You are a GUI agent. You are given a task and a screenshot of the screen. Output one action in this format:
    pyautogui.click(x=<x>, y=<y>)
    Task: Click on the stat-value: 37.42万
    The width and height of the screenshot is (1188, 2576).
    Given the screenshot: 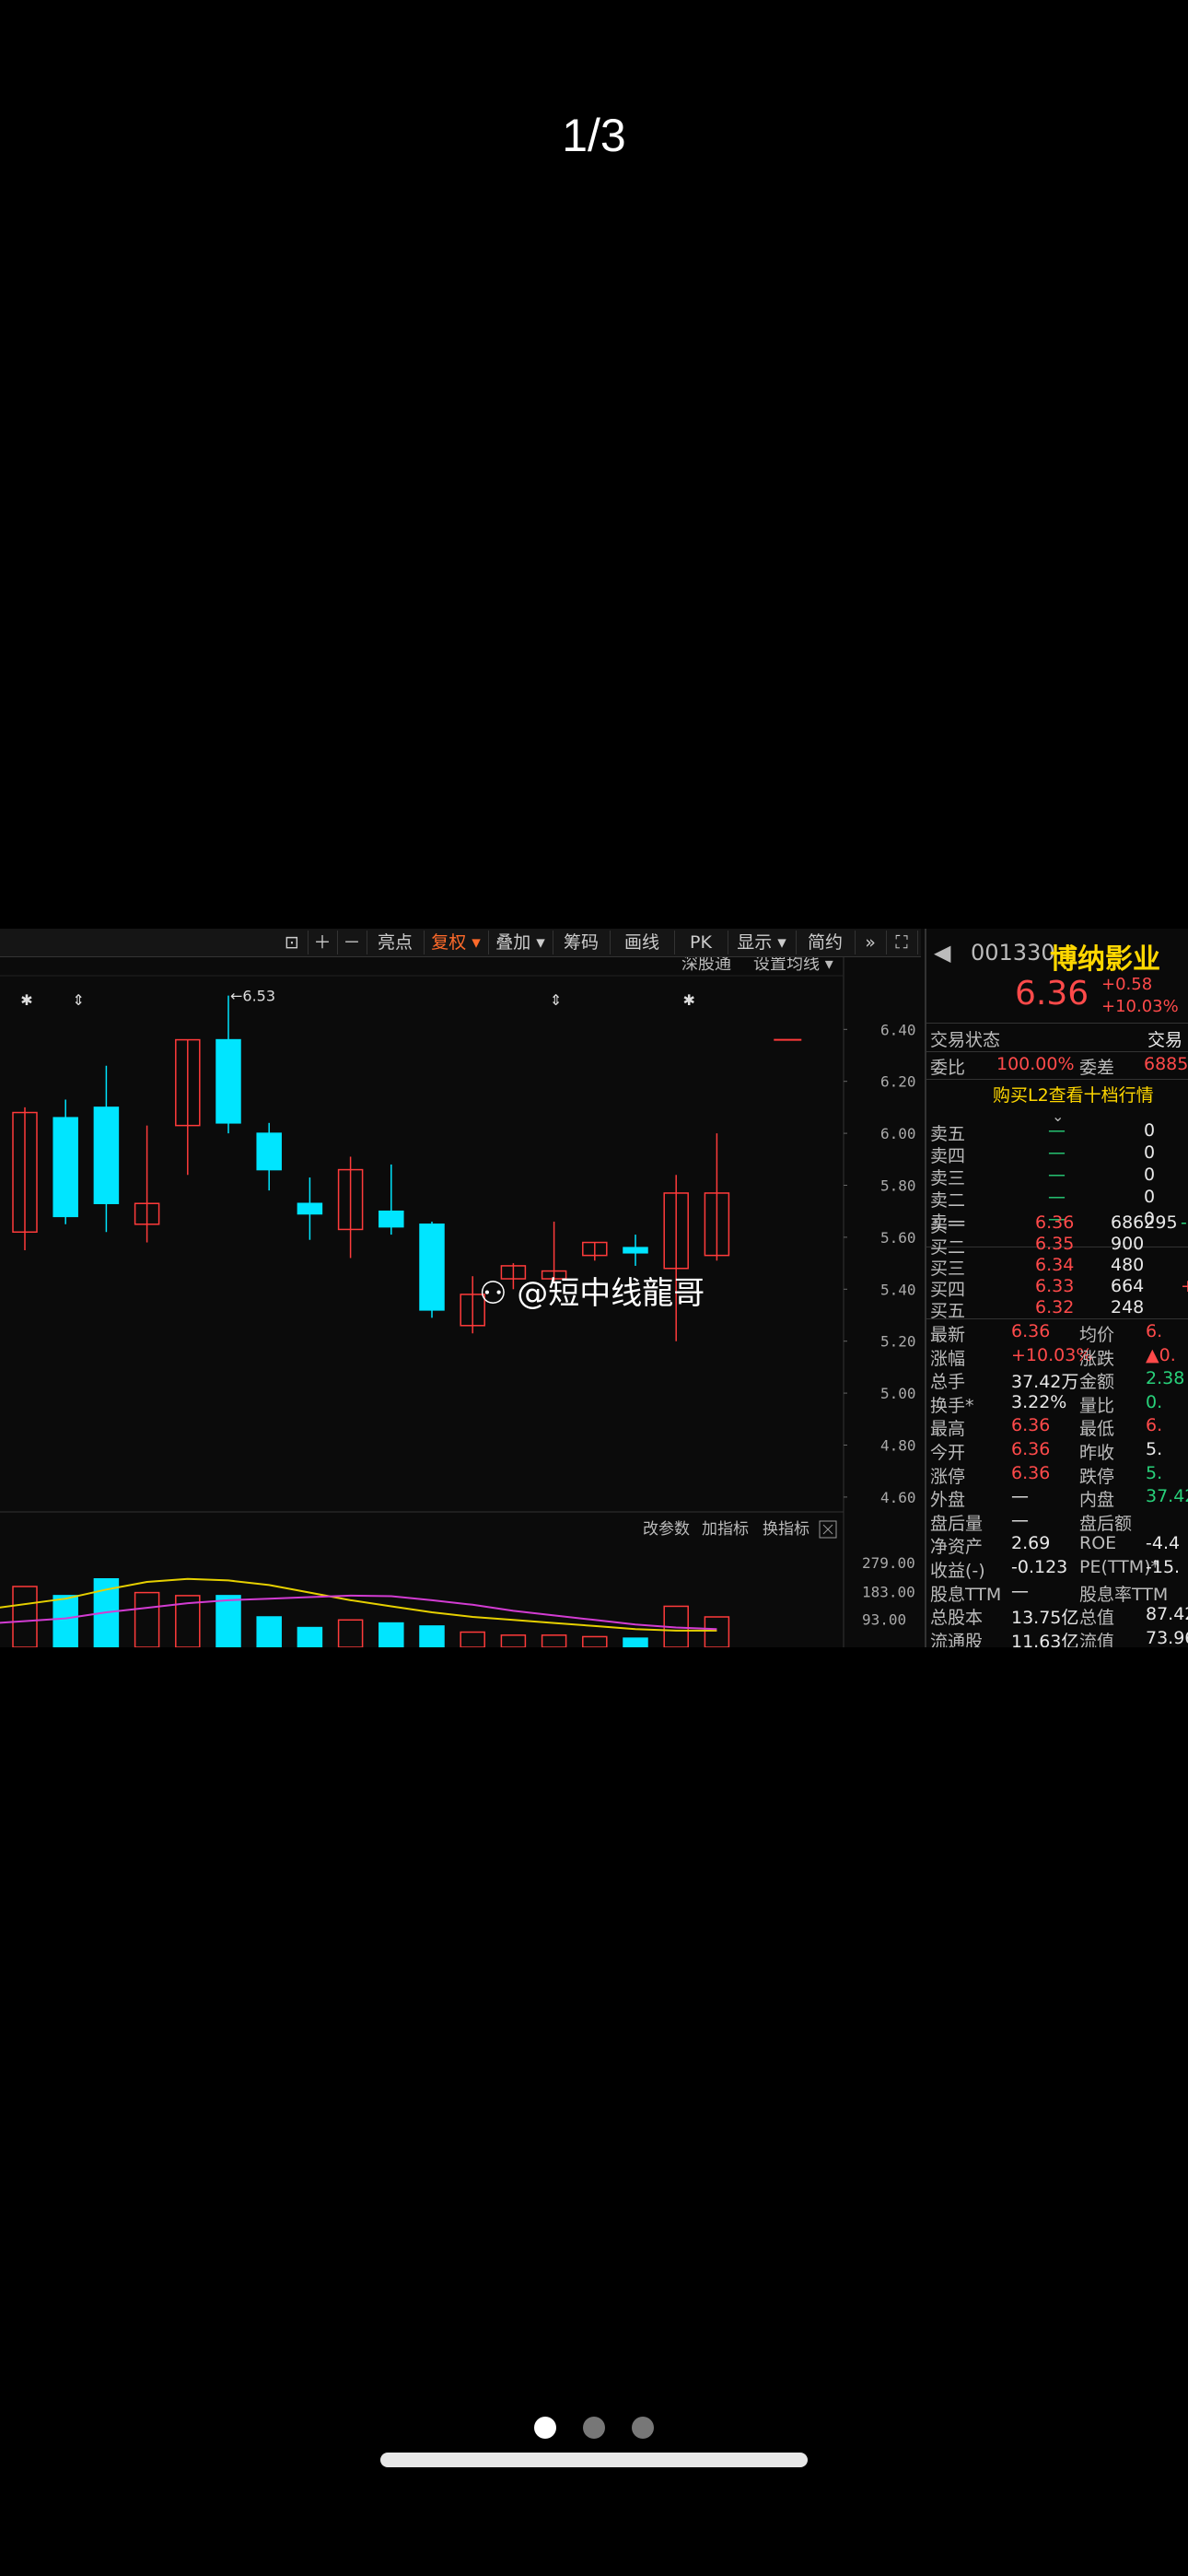 What is the action you would take?
    pyautogui.click(x=1045, y=1382)
    